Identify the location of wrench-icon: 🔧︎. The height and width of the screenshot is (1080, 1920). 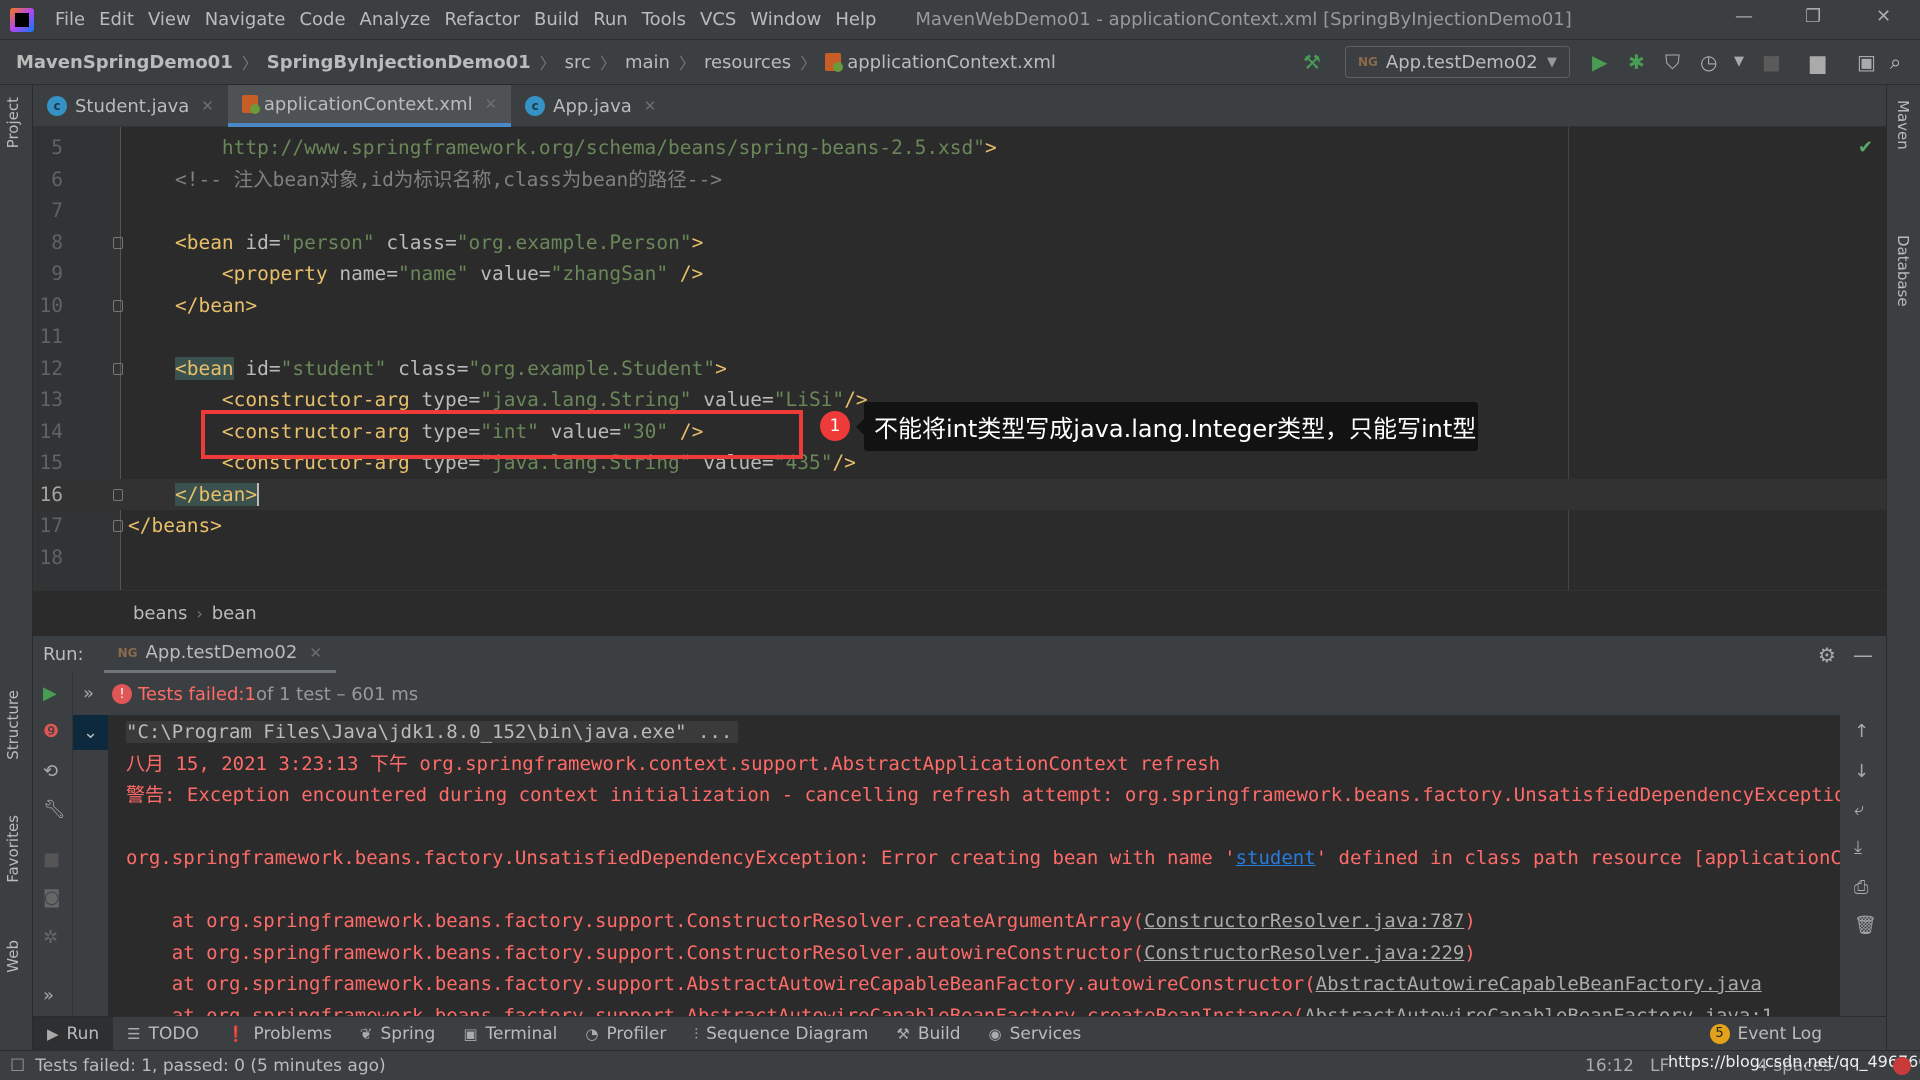
(54, 809).